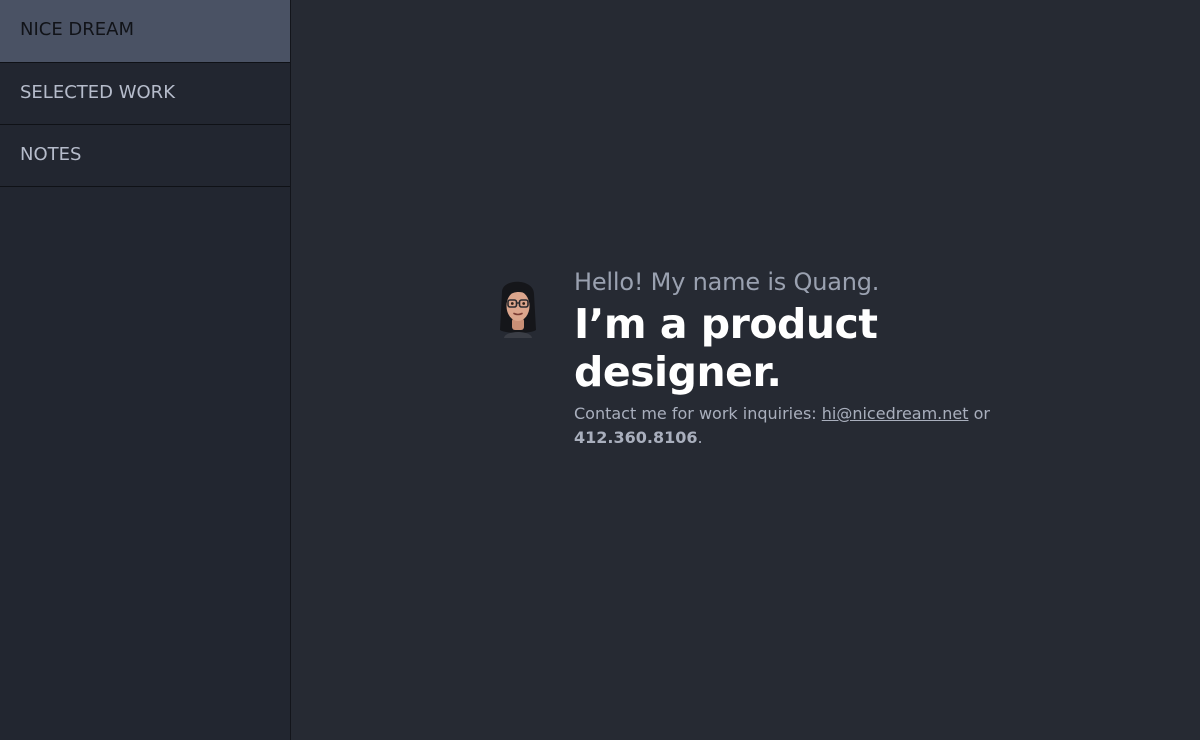 The width and height of the screenshot is (1200, 740). I want to click on contact-mid: or, so click(979, 413).